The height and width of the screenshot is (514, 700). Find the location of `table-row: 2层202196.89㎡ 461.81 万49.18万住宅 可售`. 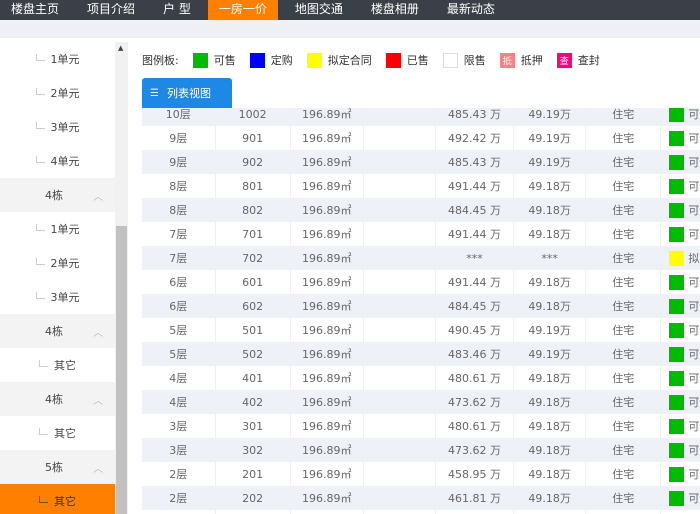

table-row: 2层202196.89㎡ 461.81 万49.18万住宅 可售 is located at coordinates (421, 498).